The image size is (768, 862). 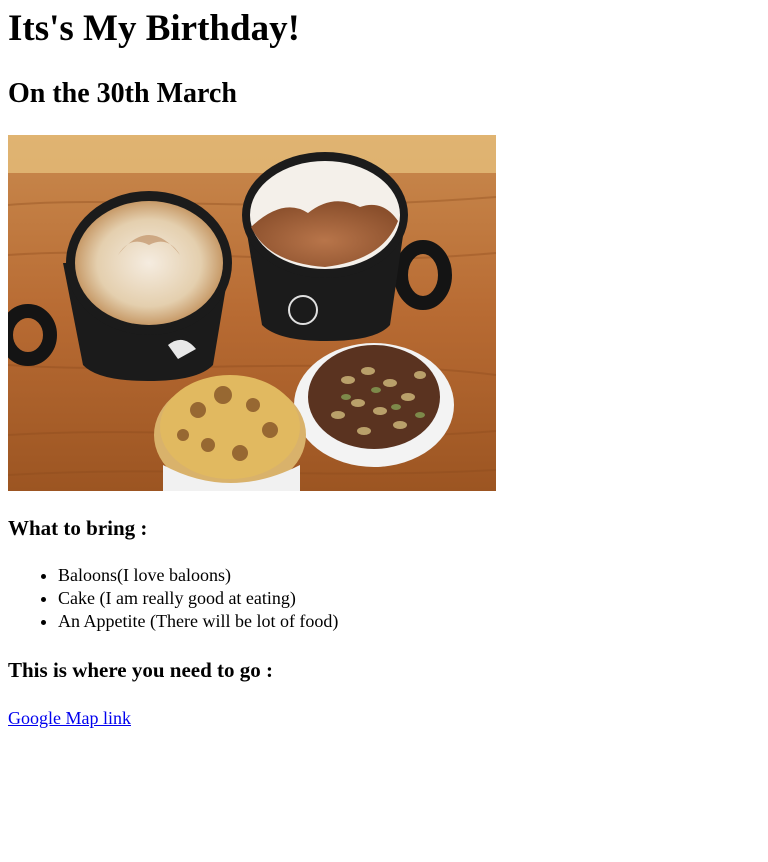 What do you see at coordinates (409, 575) in the screenshot?
I see `bring-item: Baloons(I love baloons)` at bounding box center [409, 575].